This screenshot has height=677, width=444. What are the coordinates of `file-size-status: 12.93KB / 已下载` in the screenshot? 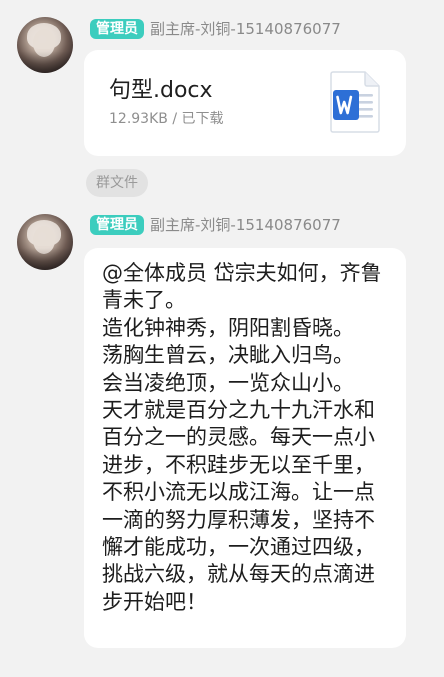 It's located at (166, 119).